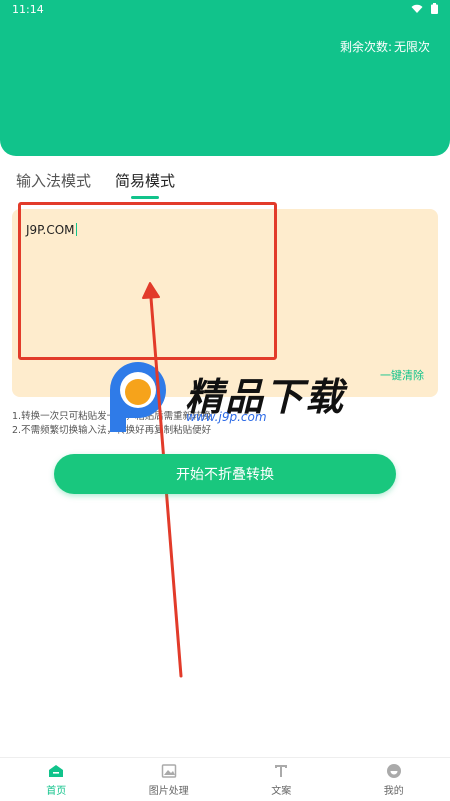 Image resolution: width=450 pixels, height=801 pixels. Describe the element at coordinates (281, 789) in the screenshot. I see `nav-label: 文案` at that location.